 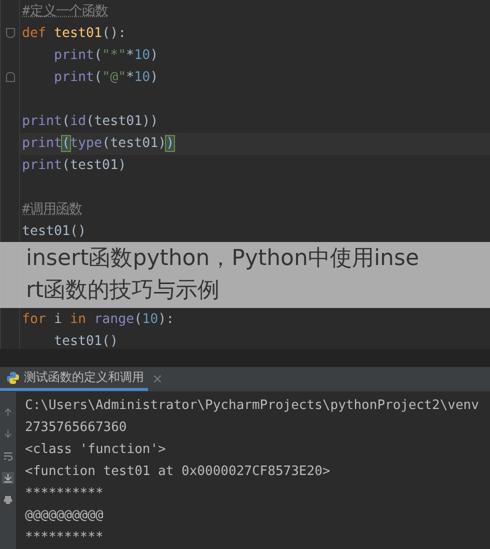 What do you see at coordinates (65, 11) in the screenshot?
I see `code-line: #定义一个函数` at bounding box center [65, 11].